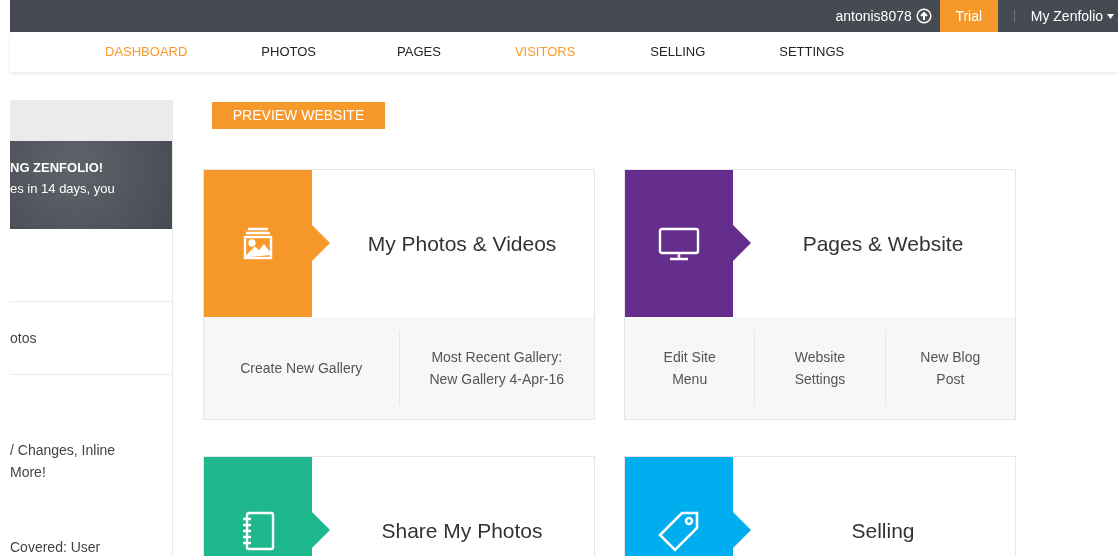  I want to click on news-text: Covered: User, so click(56, 547).